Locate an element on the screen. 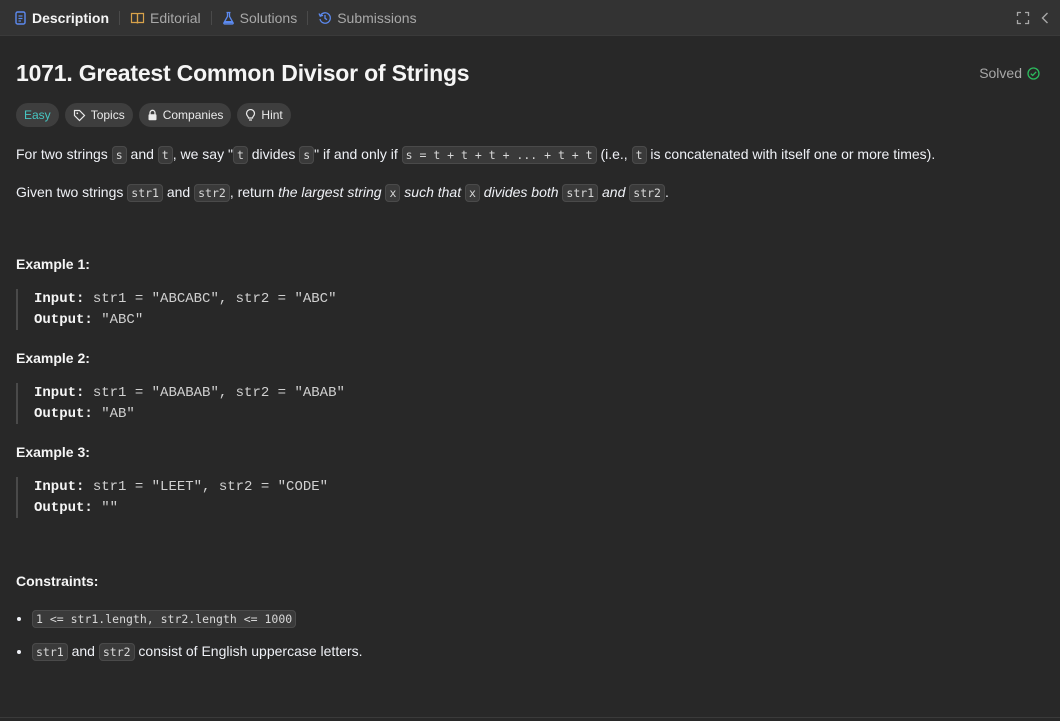  text: divides is located at coordinates (273, 154).